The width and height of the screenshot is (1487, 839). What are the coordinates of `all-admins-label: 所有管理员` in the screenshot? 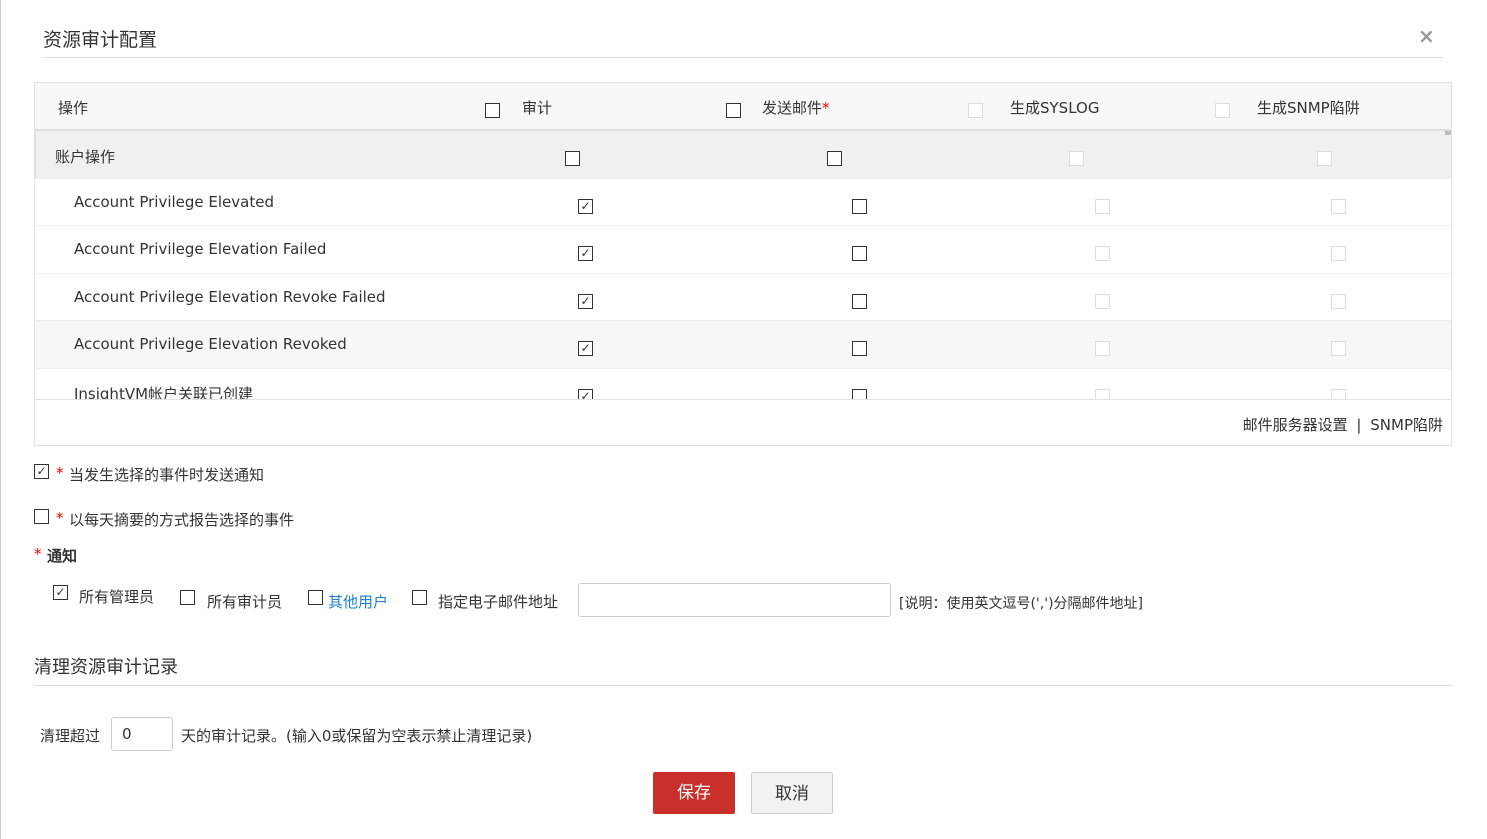 It's located at (117, 597).